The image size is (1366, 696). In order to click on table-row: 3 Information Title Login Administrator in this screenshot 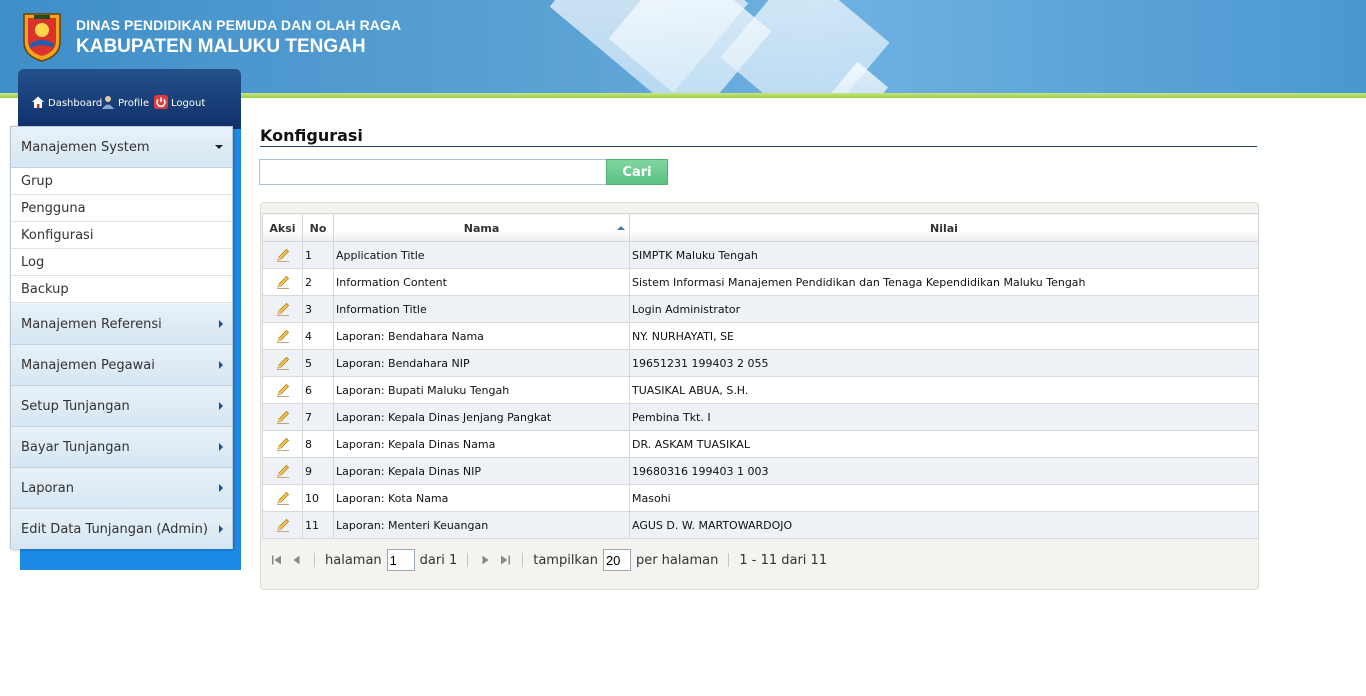, I will do `click(760, 309)`.